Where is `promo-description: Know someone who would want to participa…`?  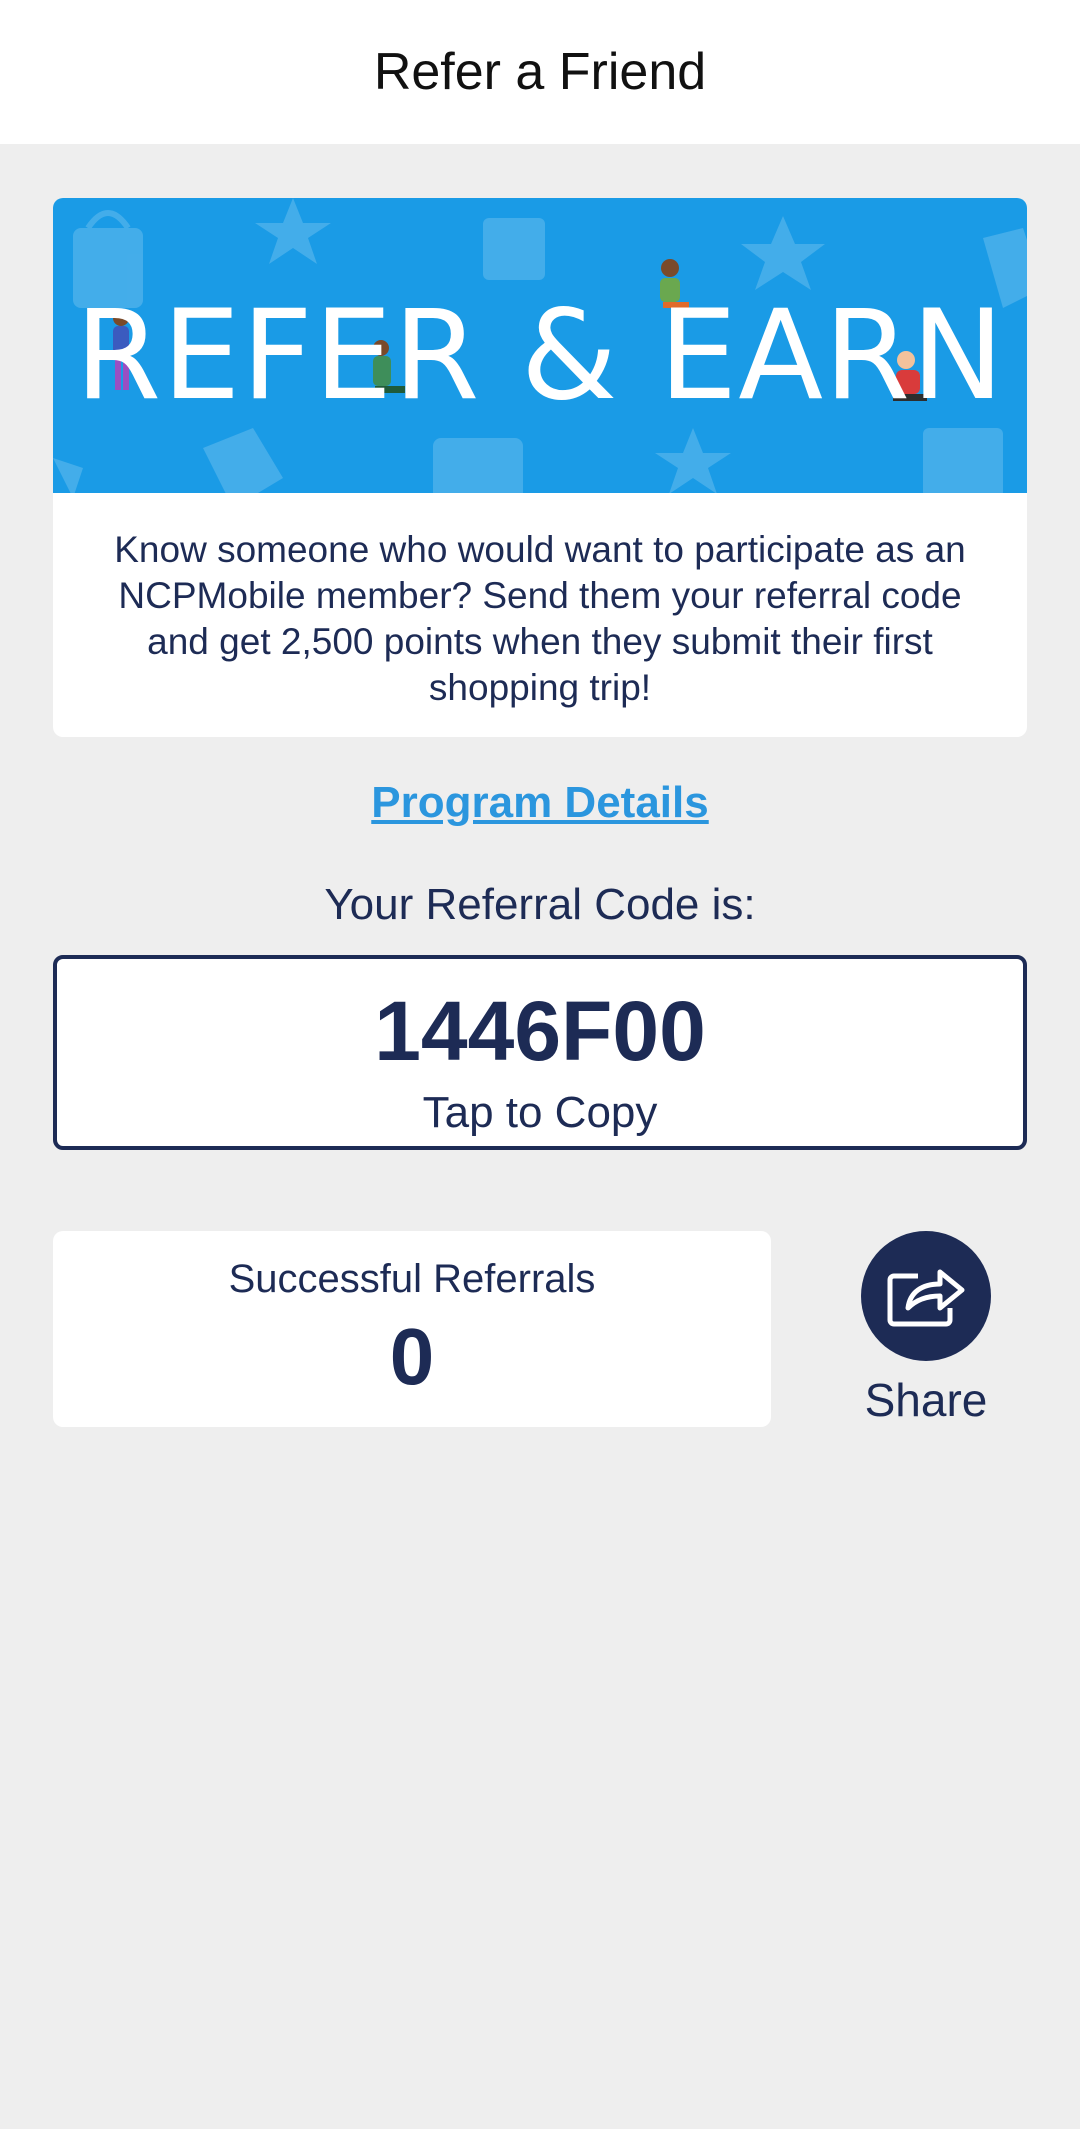
promo-description: Know someone who would want to participa… is located at coordinates (540, 618).